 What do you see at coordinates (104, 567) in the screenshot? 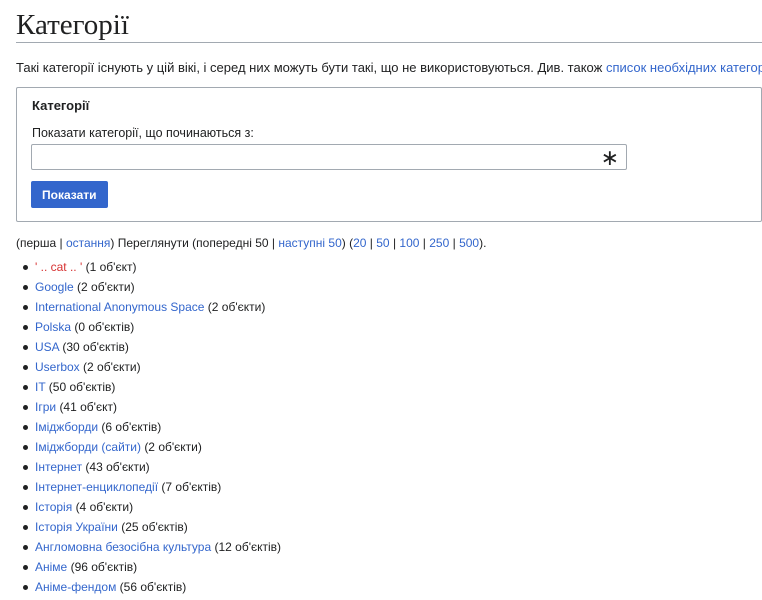
I see `category-count: (96 об'єктів)` at bounding box center [104, 567].